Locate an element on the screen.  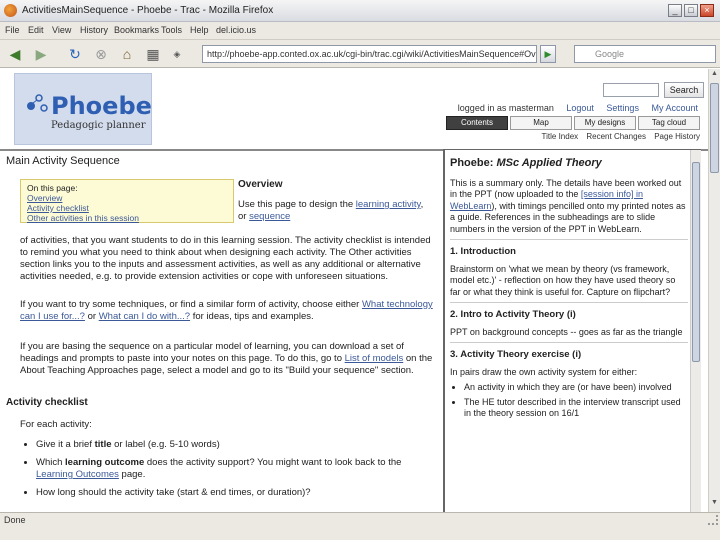
menu-edit: Edit is located at coordinates (36, 30).